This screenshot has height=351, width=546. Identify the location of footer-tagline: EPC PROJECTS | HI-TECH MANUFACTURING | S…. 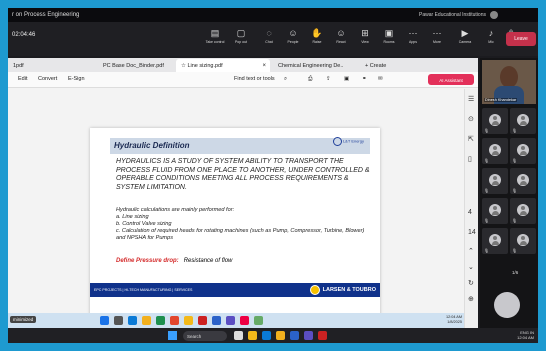
(143, 290).